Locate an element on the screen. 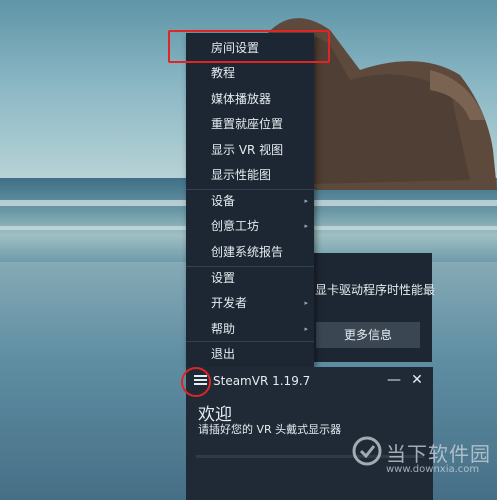 This screenshot has height=500, width=497. notification-text: 显卡驱动程序时性能最 is located at coordinates (375, 290).